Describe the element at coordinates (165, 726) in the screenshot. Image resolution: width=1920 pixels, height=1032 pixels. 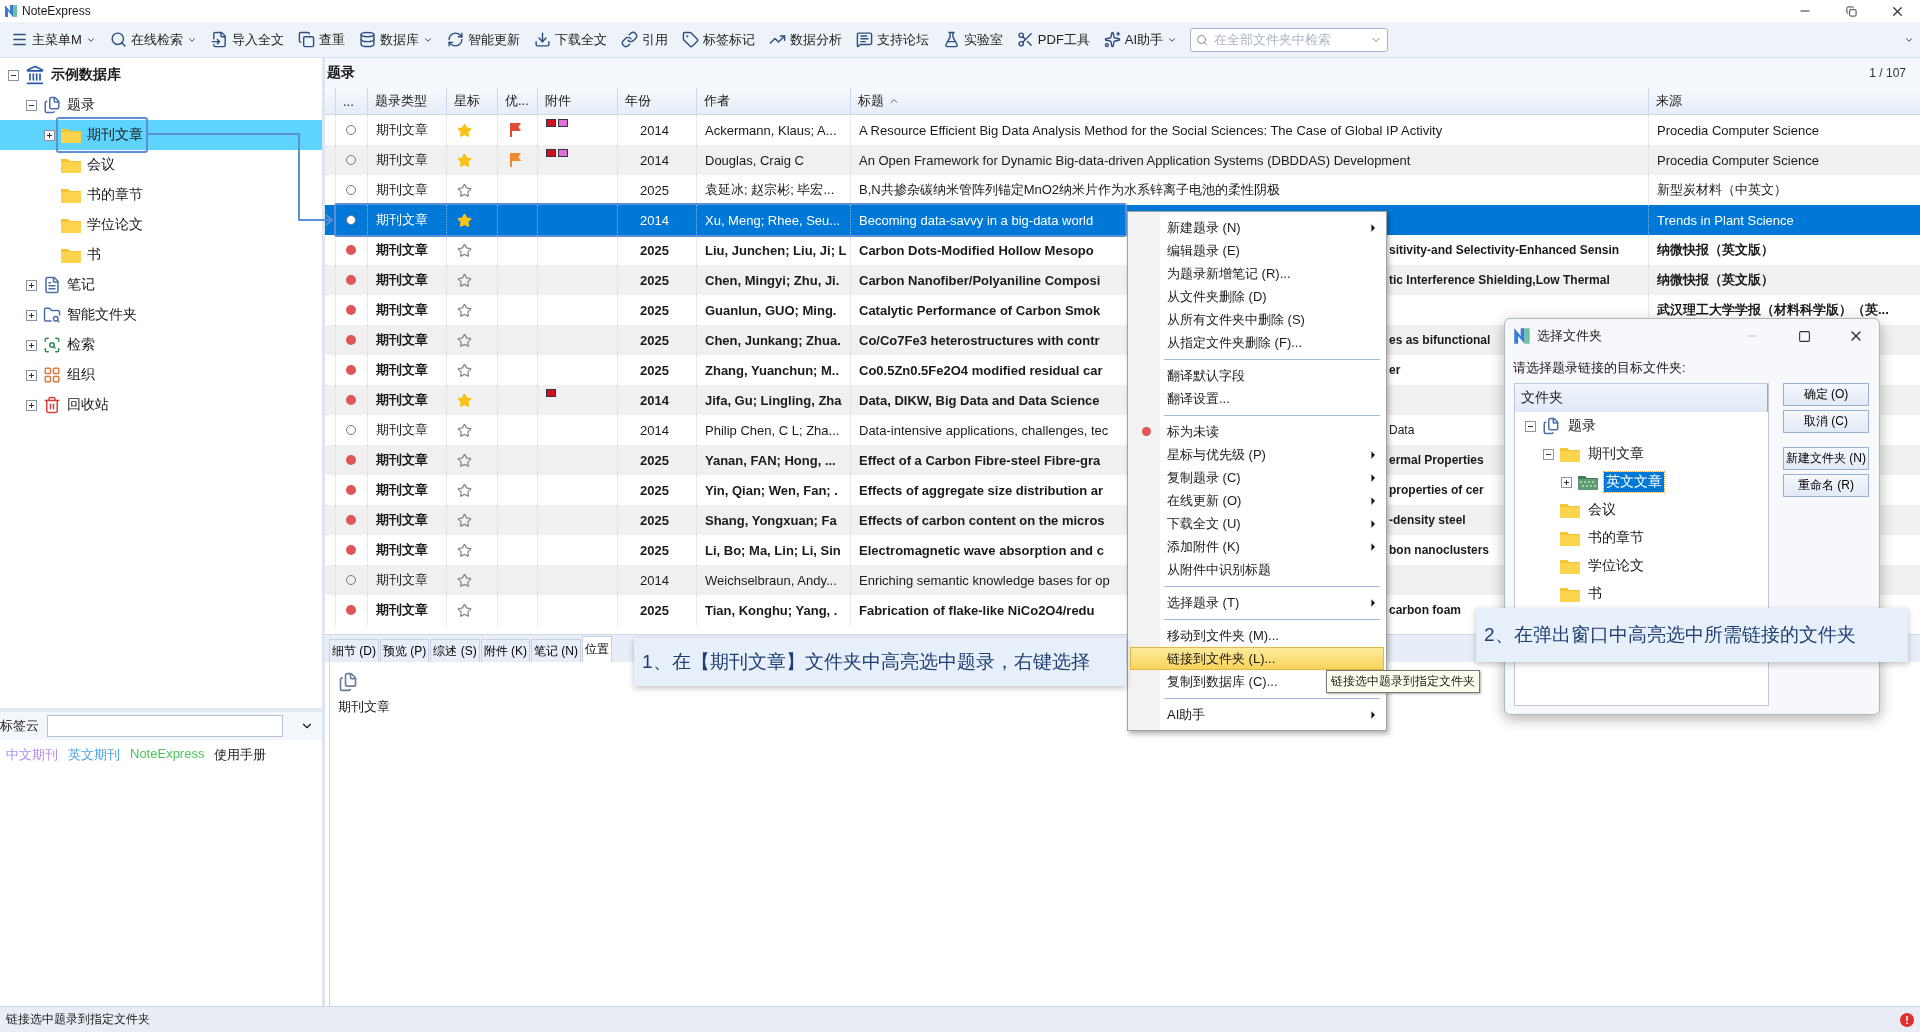
I see `tag-input-field` at that location.